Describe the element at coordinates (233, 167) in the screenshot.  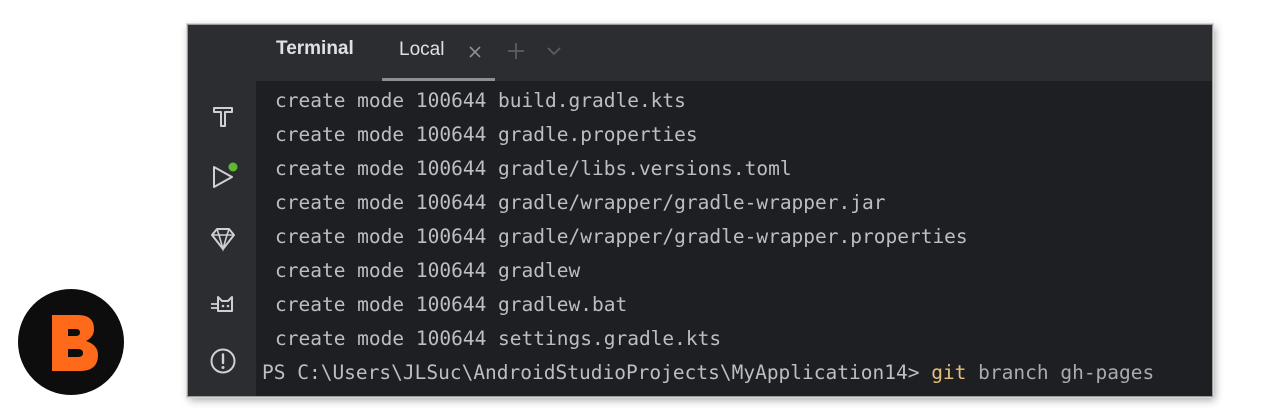
I see `run-status-dot` at that location.